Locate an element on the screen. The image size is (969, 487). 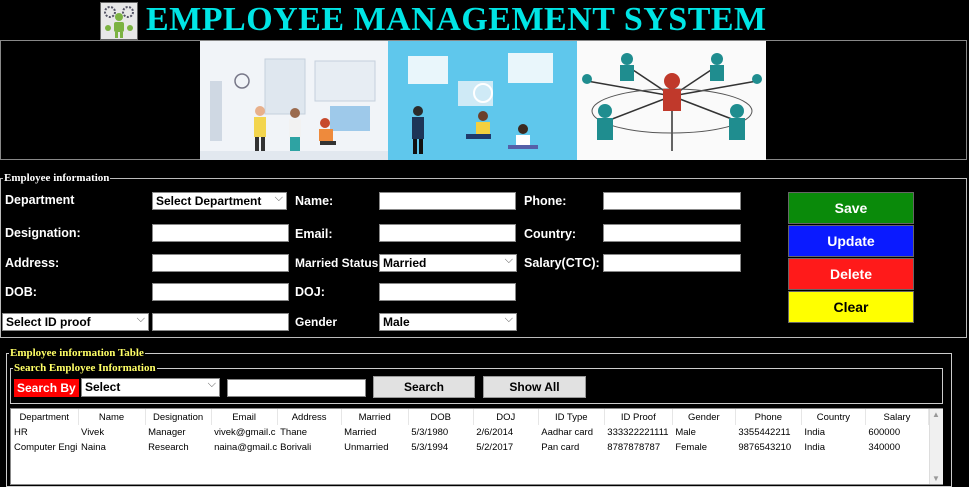
office-team-illustration is located at coordinates (294, 100).